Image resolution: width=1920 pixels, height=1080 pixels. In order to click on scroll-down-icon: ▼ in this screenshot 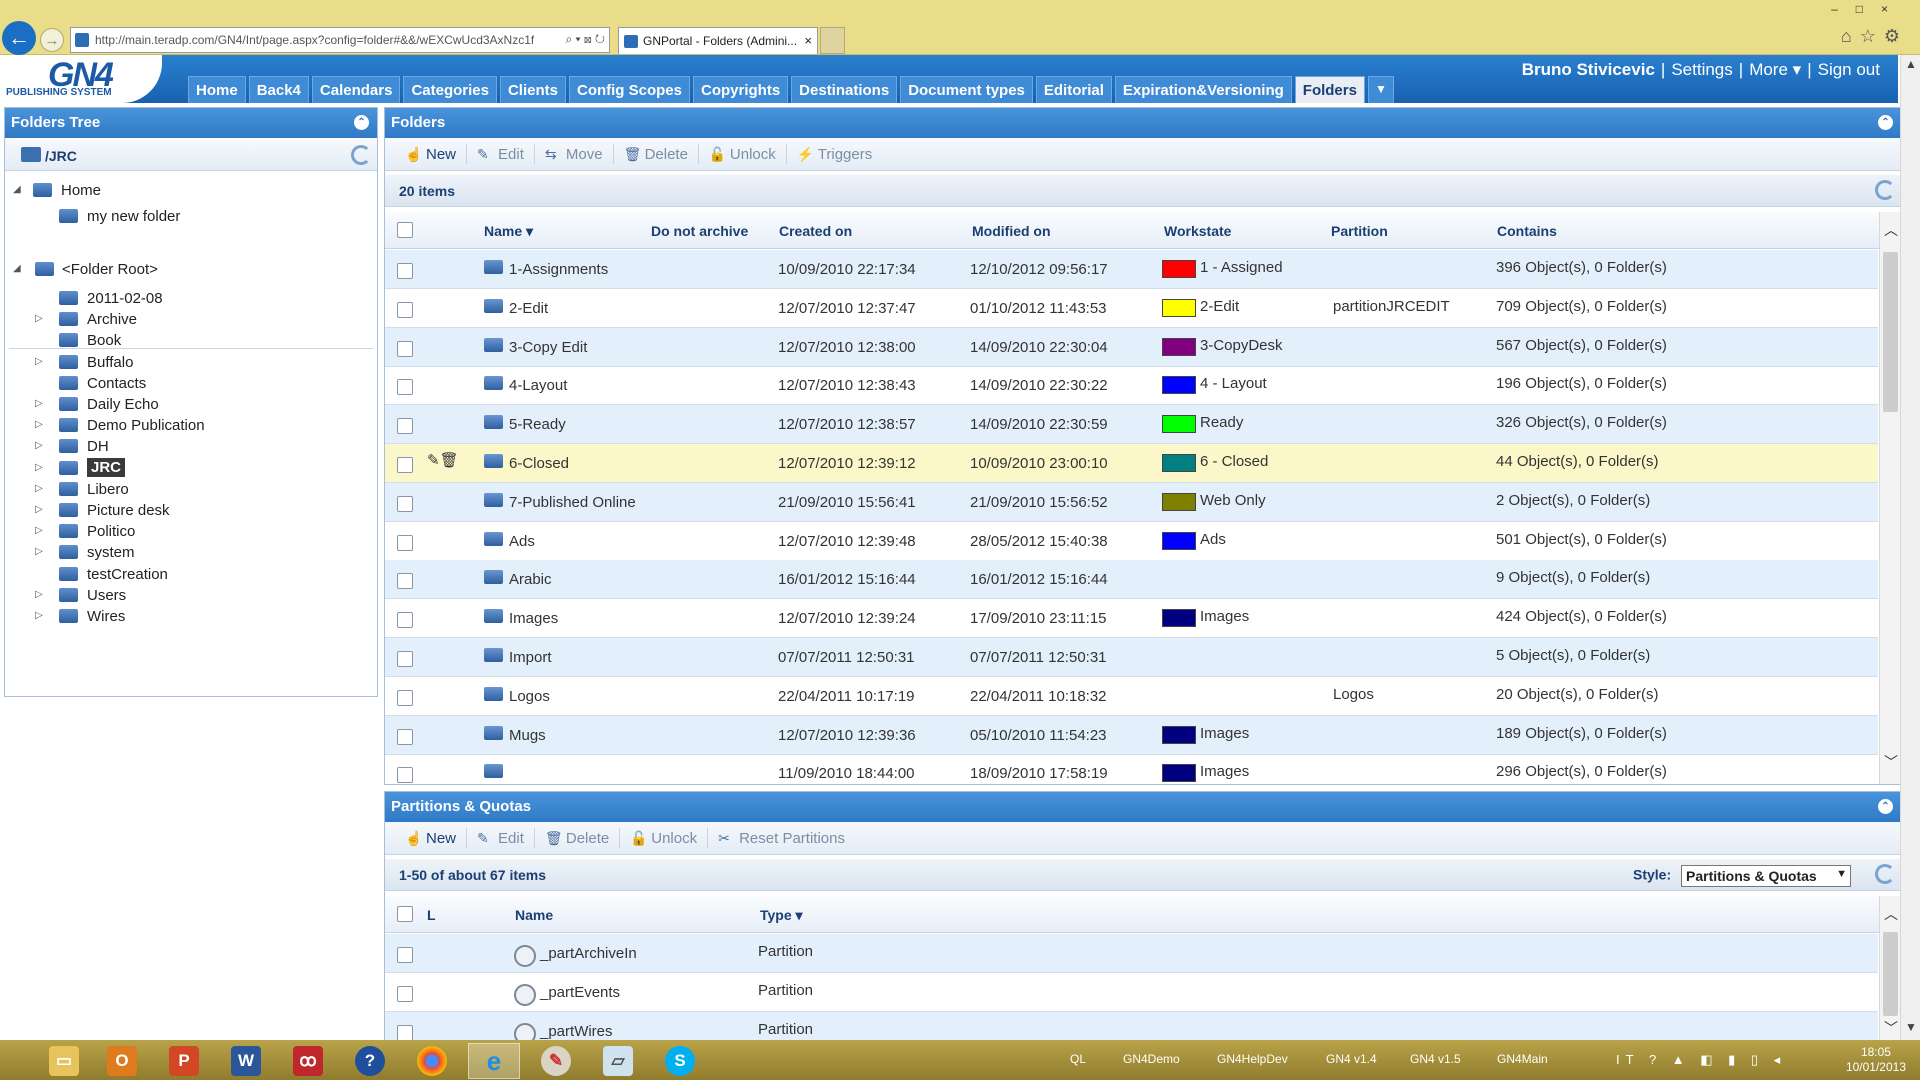, I will do `click(1911, 1027)`.